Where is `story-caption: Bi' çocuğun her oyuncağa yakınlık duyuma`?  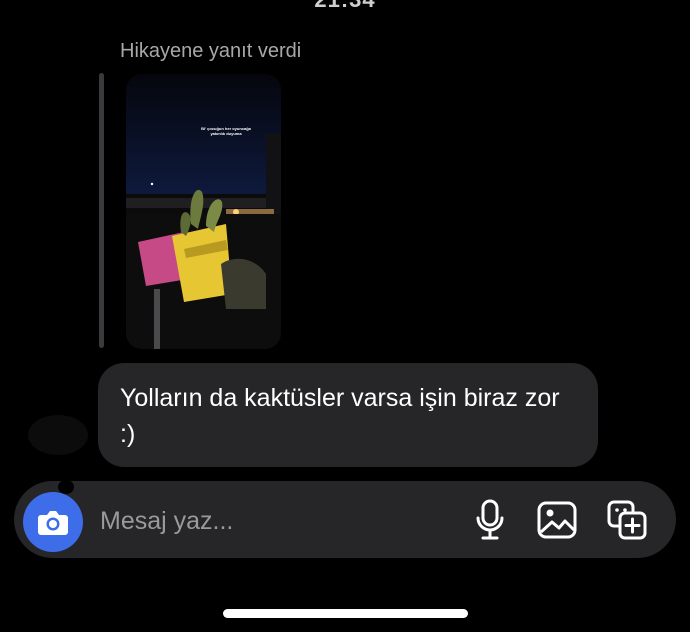
story-caption: Bi' çocuğun her oyuncağa yakınlık duyuma is located at coordinates (226, 131).